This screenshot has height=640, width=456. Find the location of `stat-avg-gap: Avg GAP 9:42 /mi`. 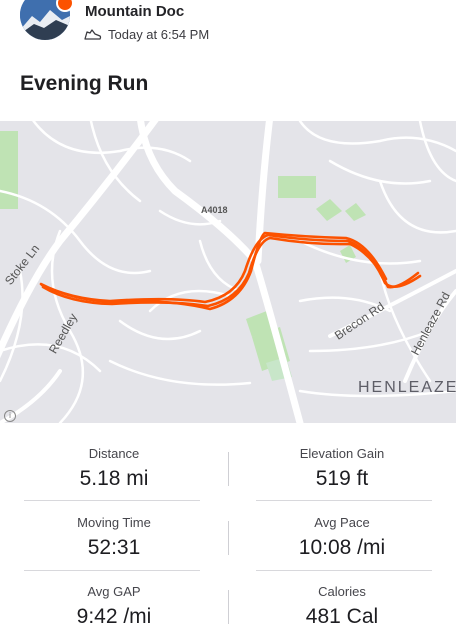

stat-avg-gap: Avg GAP 9:42 /mi is located at coordinates (114, 606).